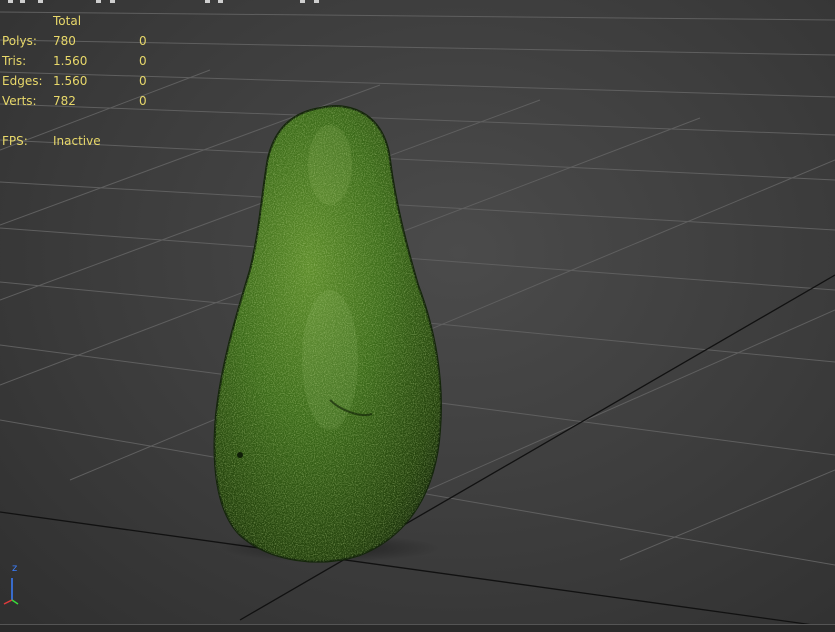 The height and width of the screenshot is (632, 835). I want to click on fps-value: Inactive, so click(77, 141).